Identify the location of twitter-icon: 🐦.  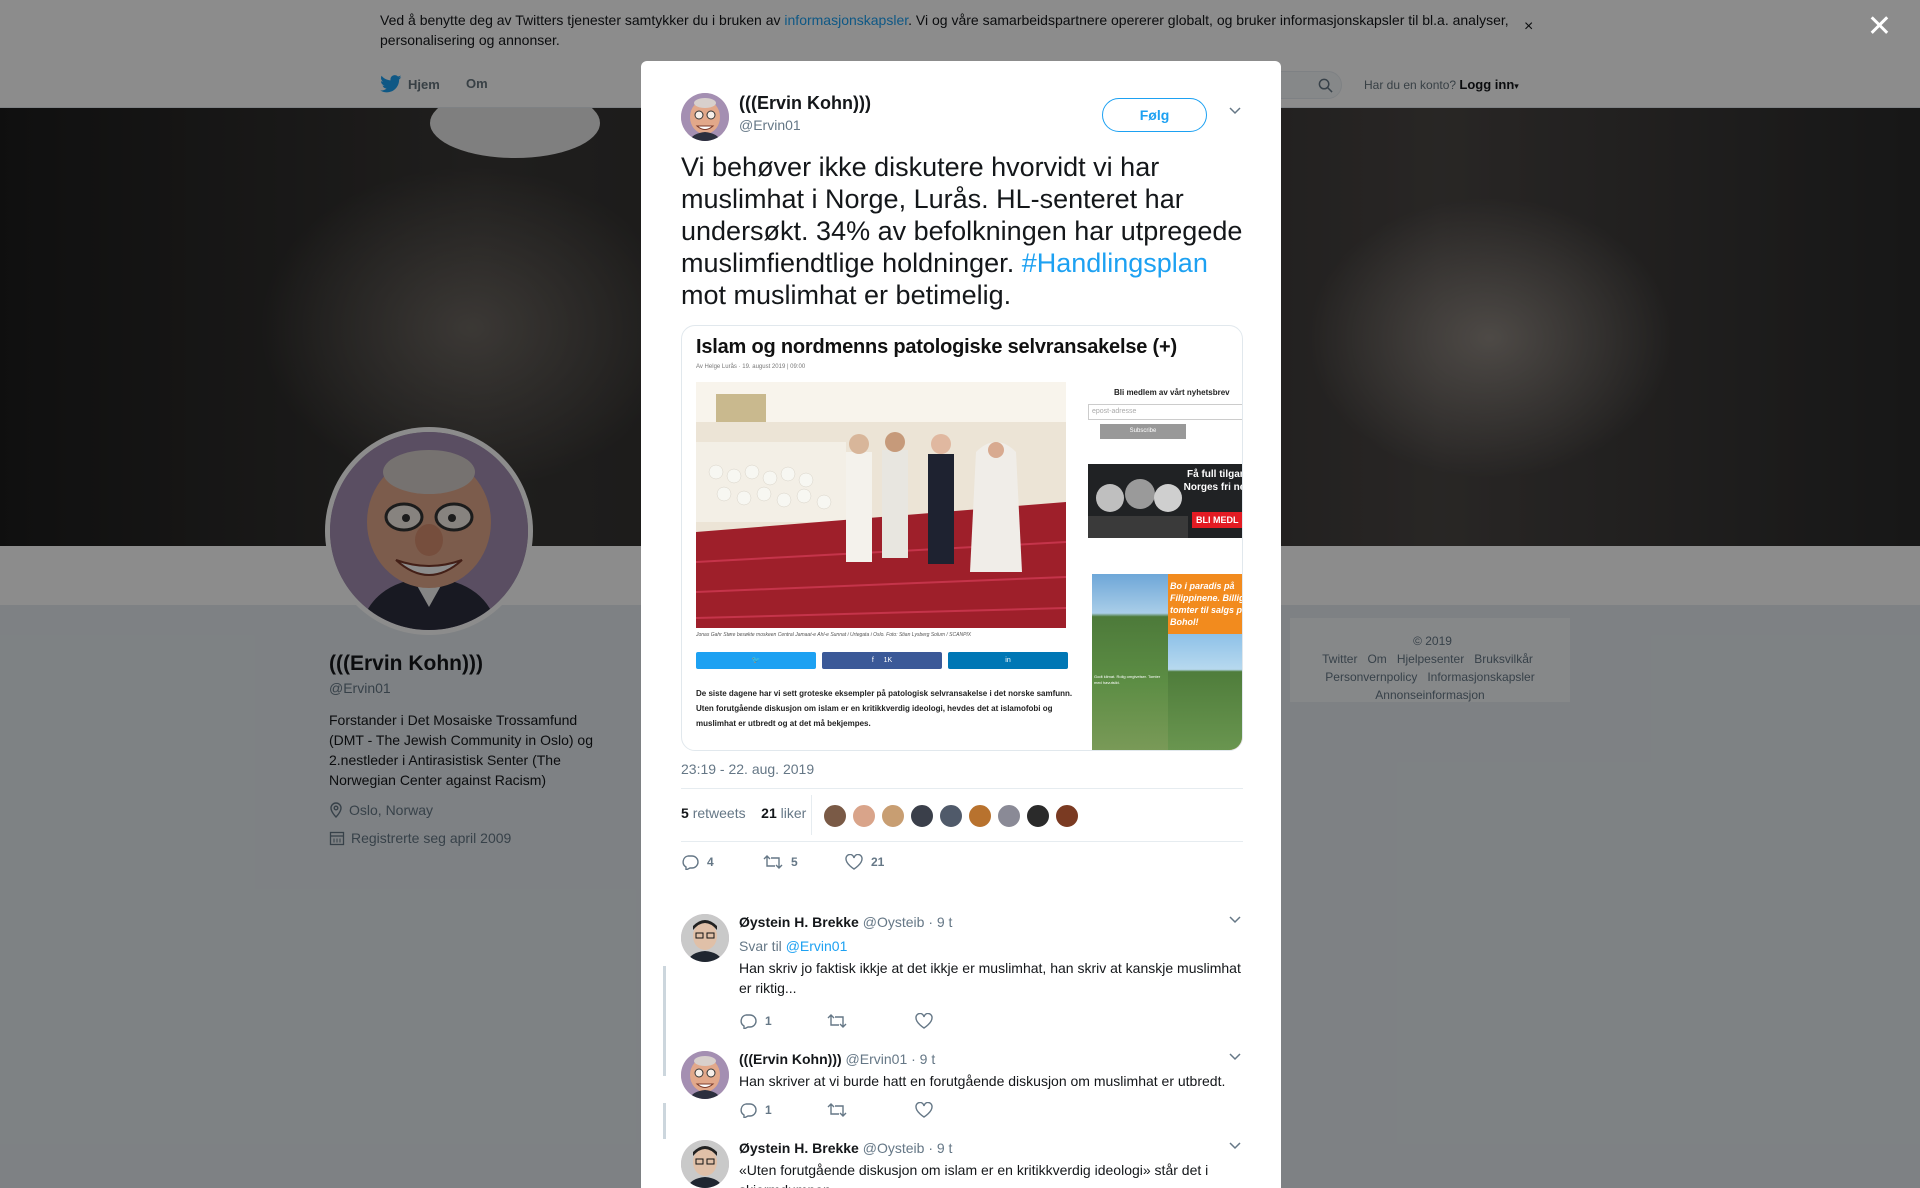
(756, 660).